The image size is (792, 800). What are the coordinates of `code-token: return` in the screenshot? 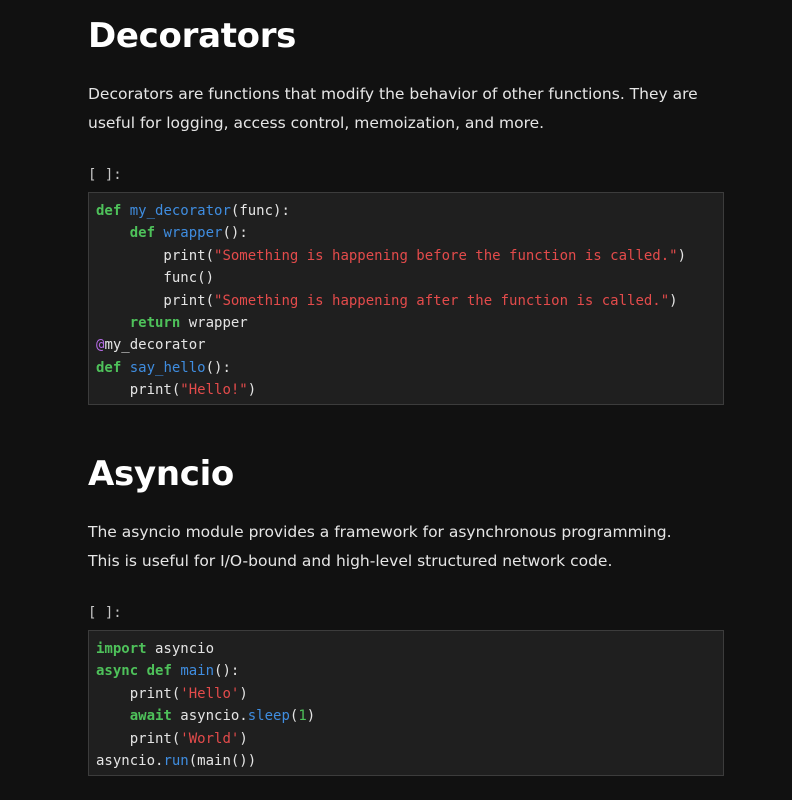 It's located at (155, 322).